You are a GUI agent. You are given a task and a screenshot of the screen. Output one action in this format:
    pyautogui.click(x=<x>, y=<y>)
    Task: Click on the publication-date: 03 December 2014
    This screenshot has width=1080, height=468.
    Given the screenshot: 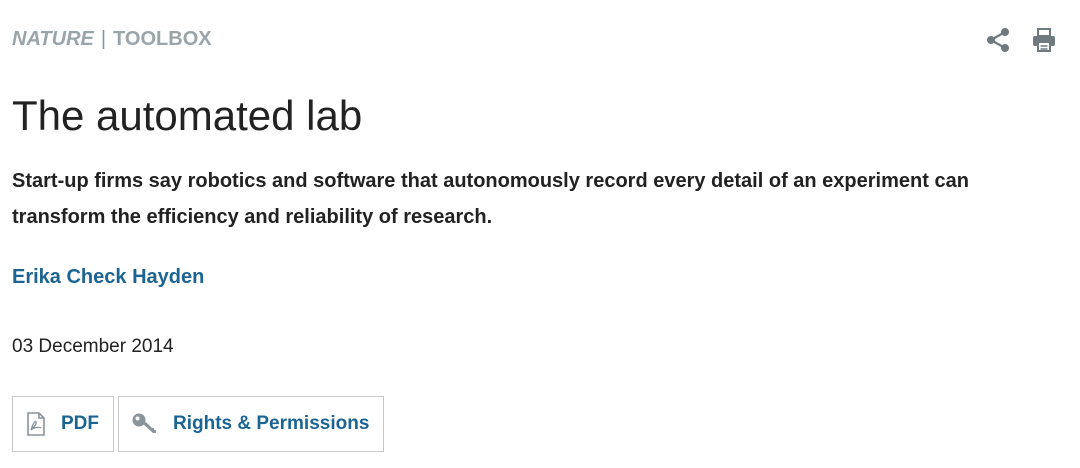 What is the action you would take?
    pyautogui.click(x=93, y=346)
    